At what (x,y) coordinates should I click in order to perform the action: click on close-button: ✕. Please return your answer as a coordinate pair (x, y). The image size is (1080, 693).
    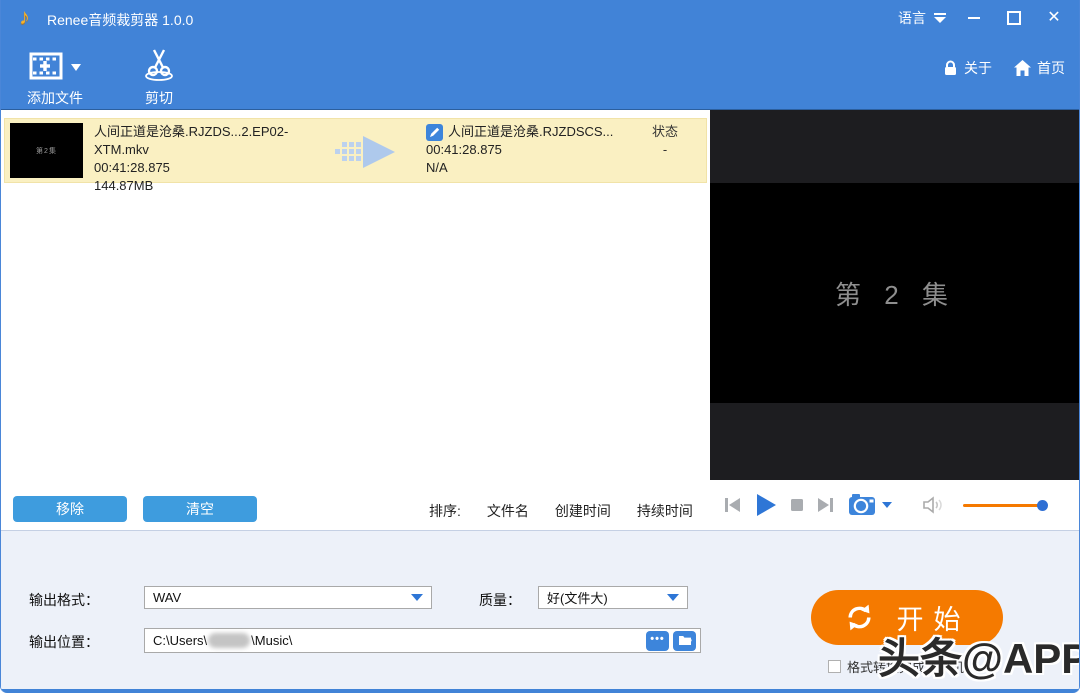
    Looking at the image, I should click on (1054, 18).